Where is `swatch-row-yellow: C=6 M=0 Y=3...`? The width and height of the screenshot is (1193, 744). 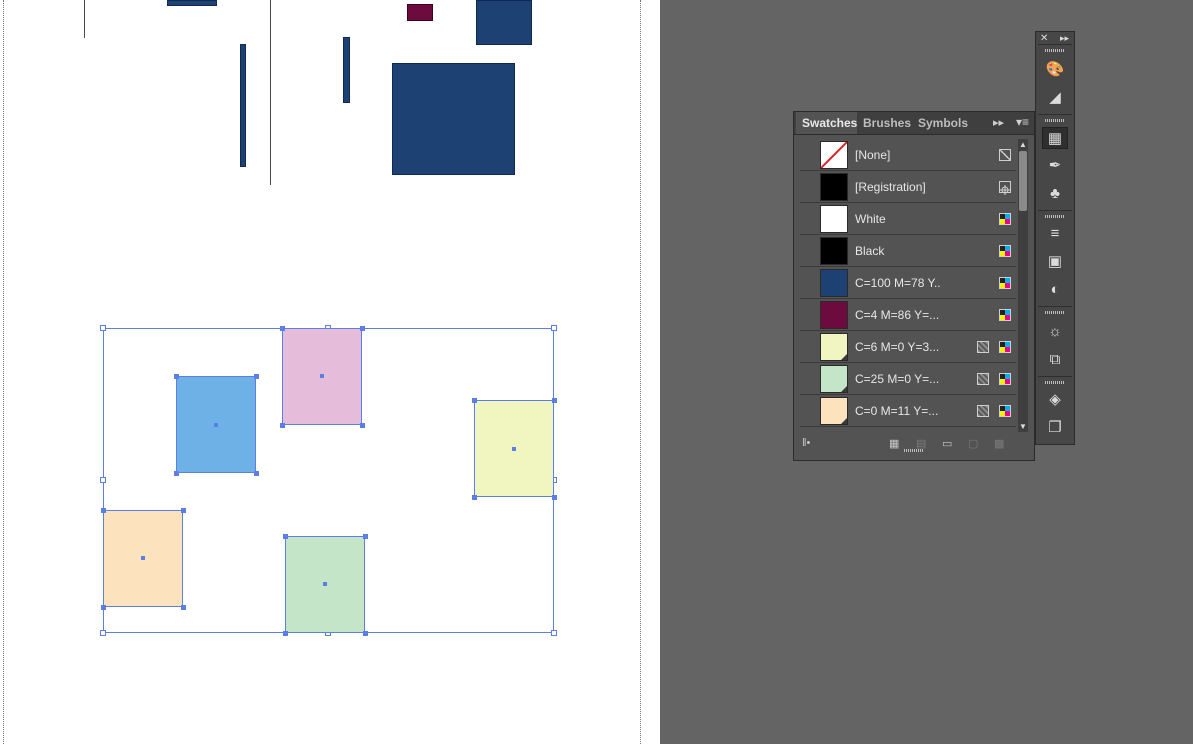
swatch-row-yellow: C=6 M=0 Y=3... is located at coordinates (908, 347).